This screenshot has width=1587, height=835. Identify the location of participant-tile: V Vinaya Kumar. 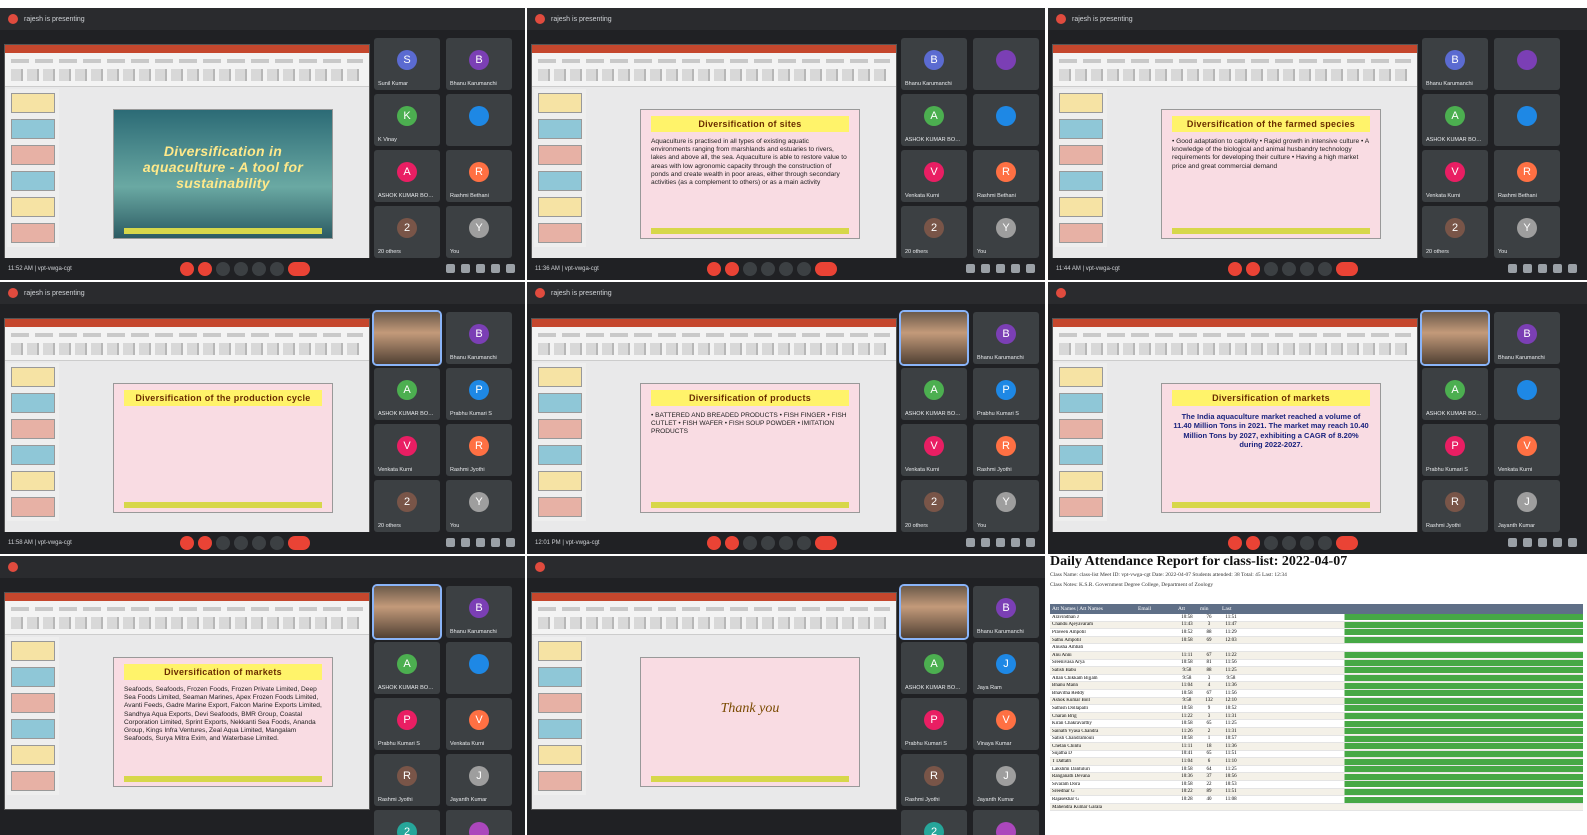
(1006, 724).